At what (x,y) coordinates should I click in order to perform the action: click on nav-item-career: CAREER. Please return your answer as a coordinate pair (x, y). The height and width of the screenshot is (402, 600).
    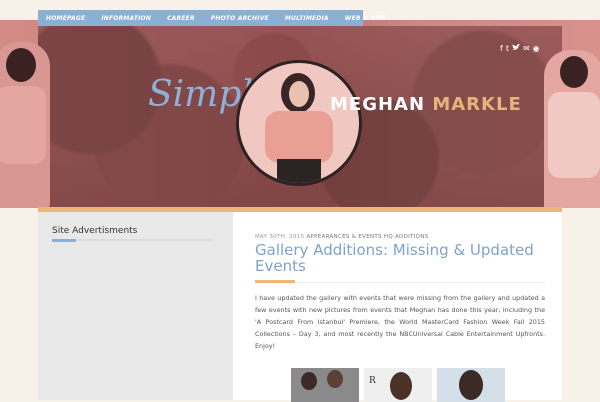
    Looking at the image, I should click on (181, 18).